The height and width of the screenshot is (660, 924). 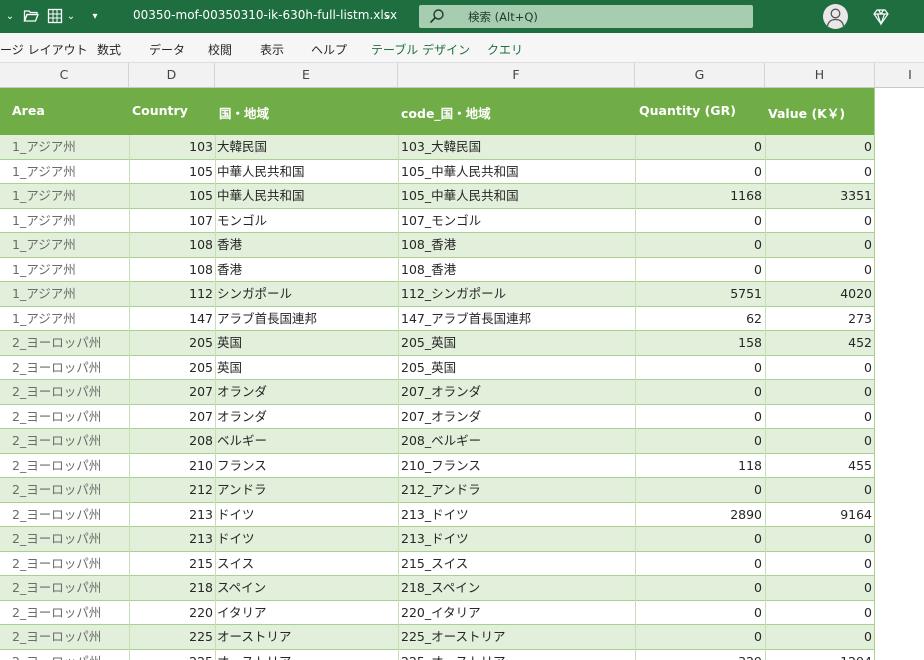 What do you see at coordinates (387, 14) in the screenshot?
I see `file-menu-chevron-icon: ⌄` at bounding box center [387, 14].